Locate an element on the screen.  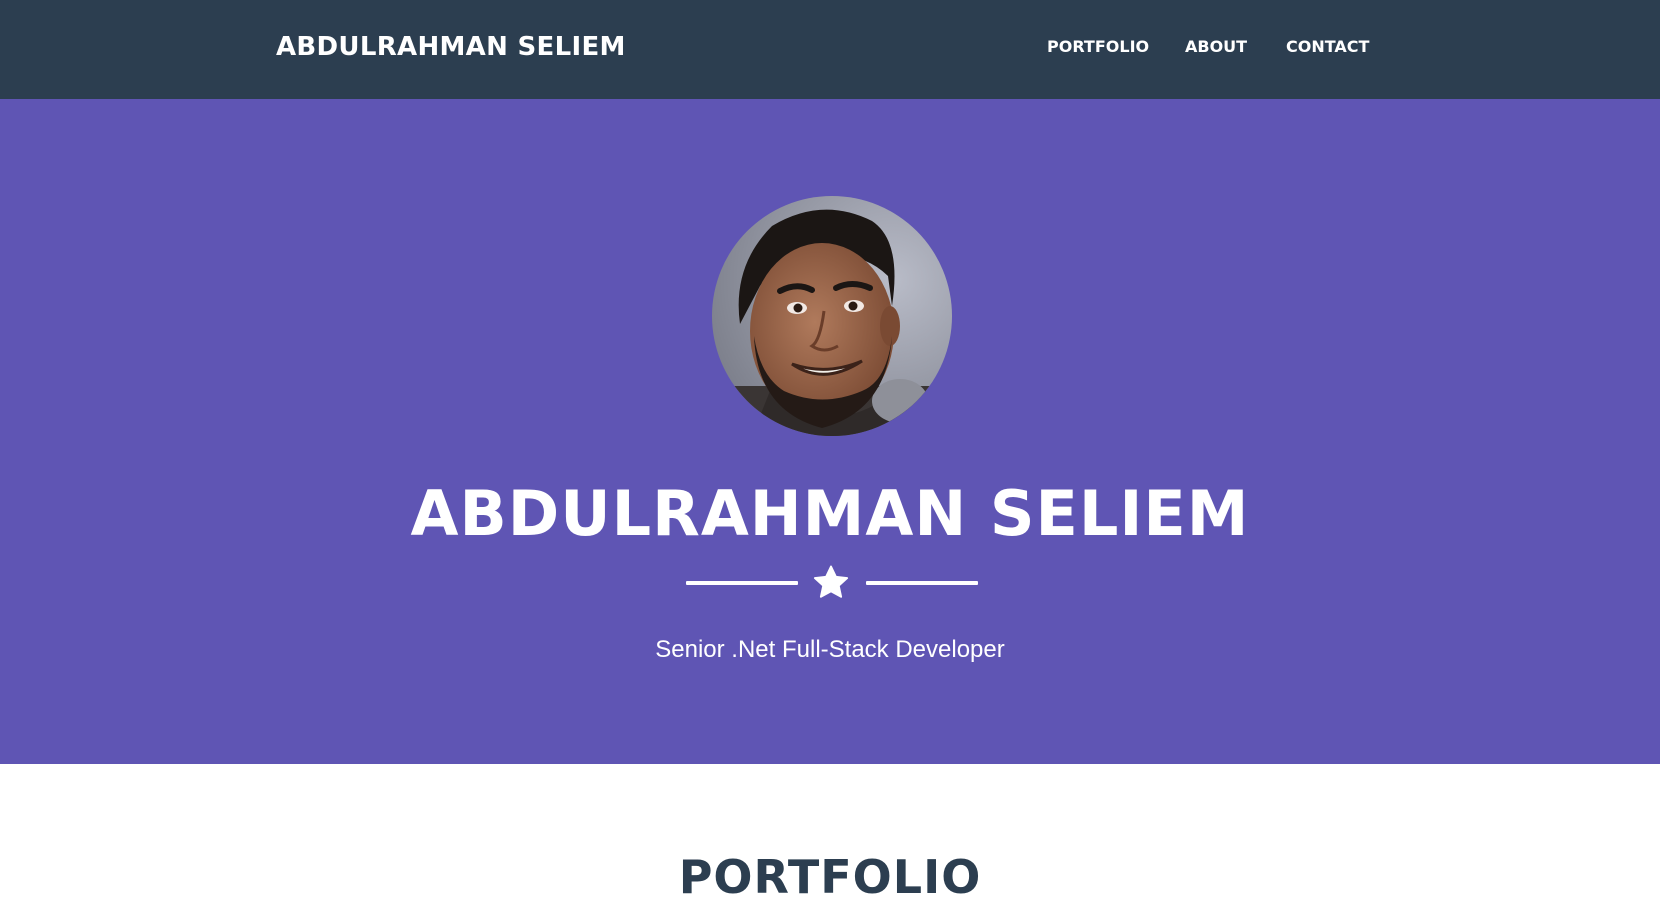
hero-title: ABDULRAHMAN SELIEM is located at coordinates (830, 513).